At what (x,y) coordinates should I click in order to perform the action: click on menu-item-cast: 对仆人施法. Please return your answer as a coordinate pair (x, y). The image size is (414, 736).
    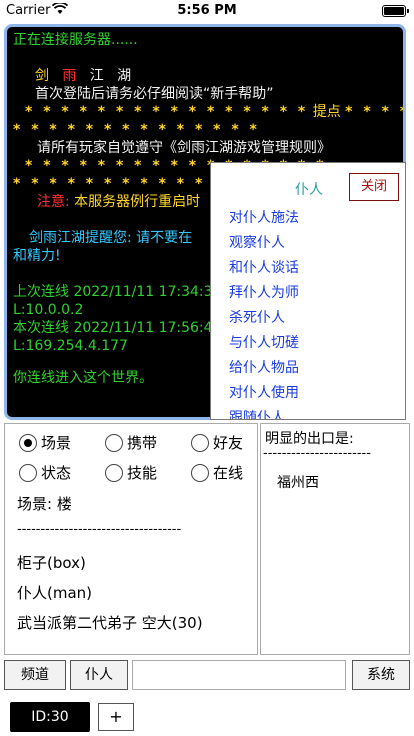
    Looking at the image, I should click on (264, 217).